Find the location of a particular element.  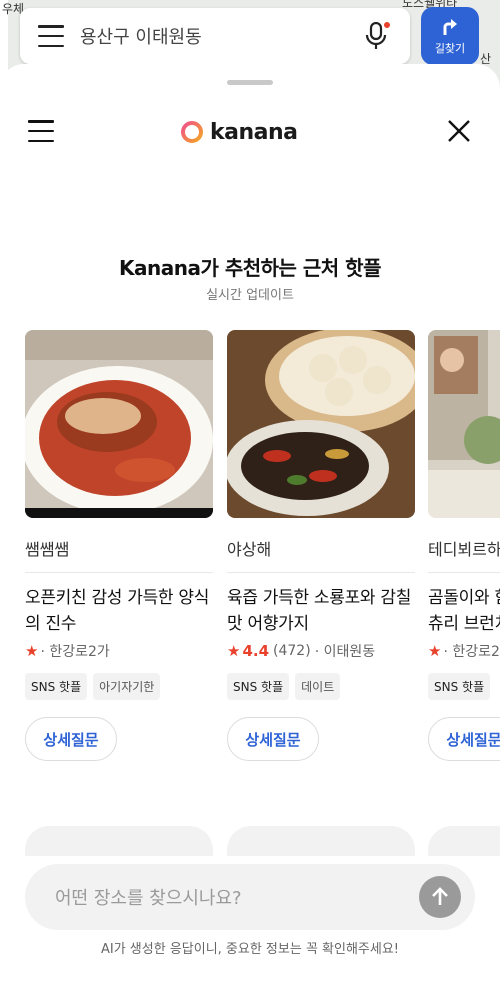

arrow-up-icon is located at coordinates (440, 896).